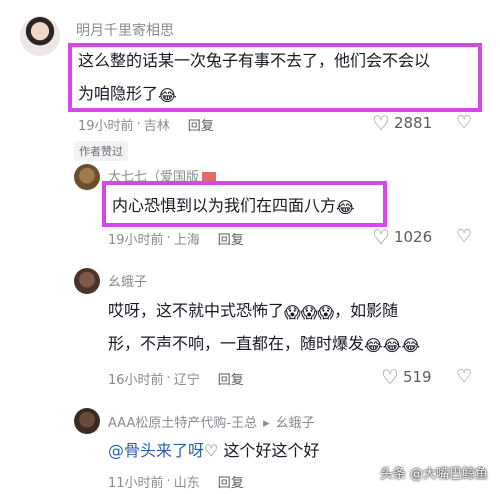 This screenshot has width=500, height=494. I want to click on arrow-icon: ▸, so click(266, 423).